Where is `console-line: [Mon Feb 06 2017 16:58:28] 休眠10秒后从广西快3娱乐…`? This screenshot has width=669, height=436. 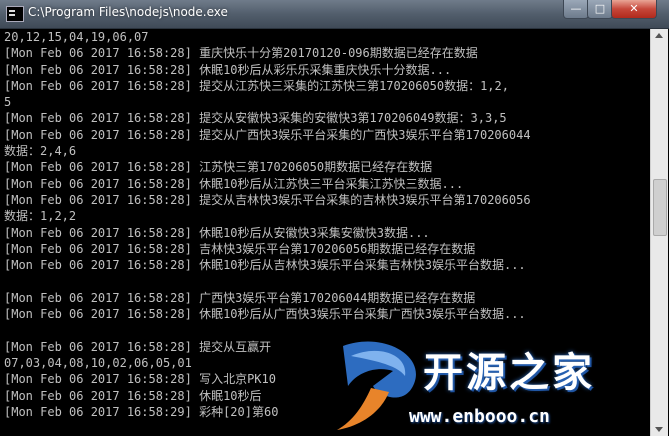
console-line: [Mon Feb 06 2017 16:58:28] 休眠10秒后从广西快3娱乐… is located at coordinates (265, 314).